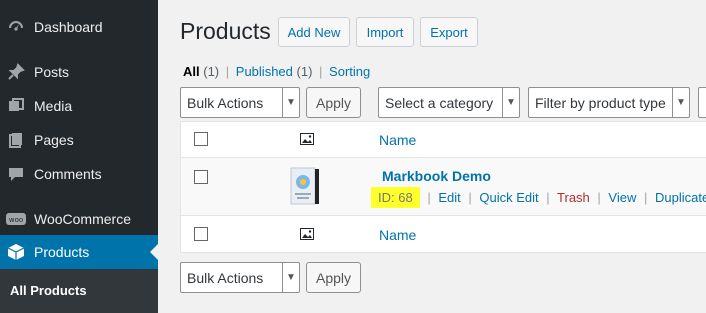 The image size is (706, 313). What do you see at coordinates (16, 252) in the screenshot?
I see `box-icon` at bounding box center [16, 252].